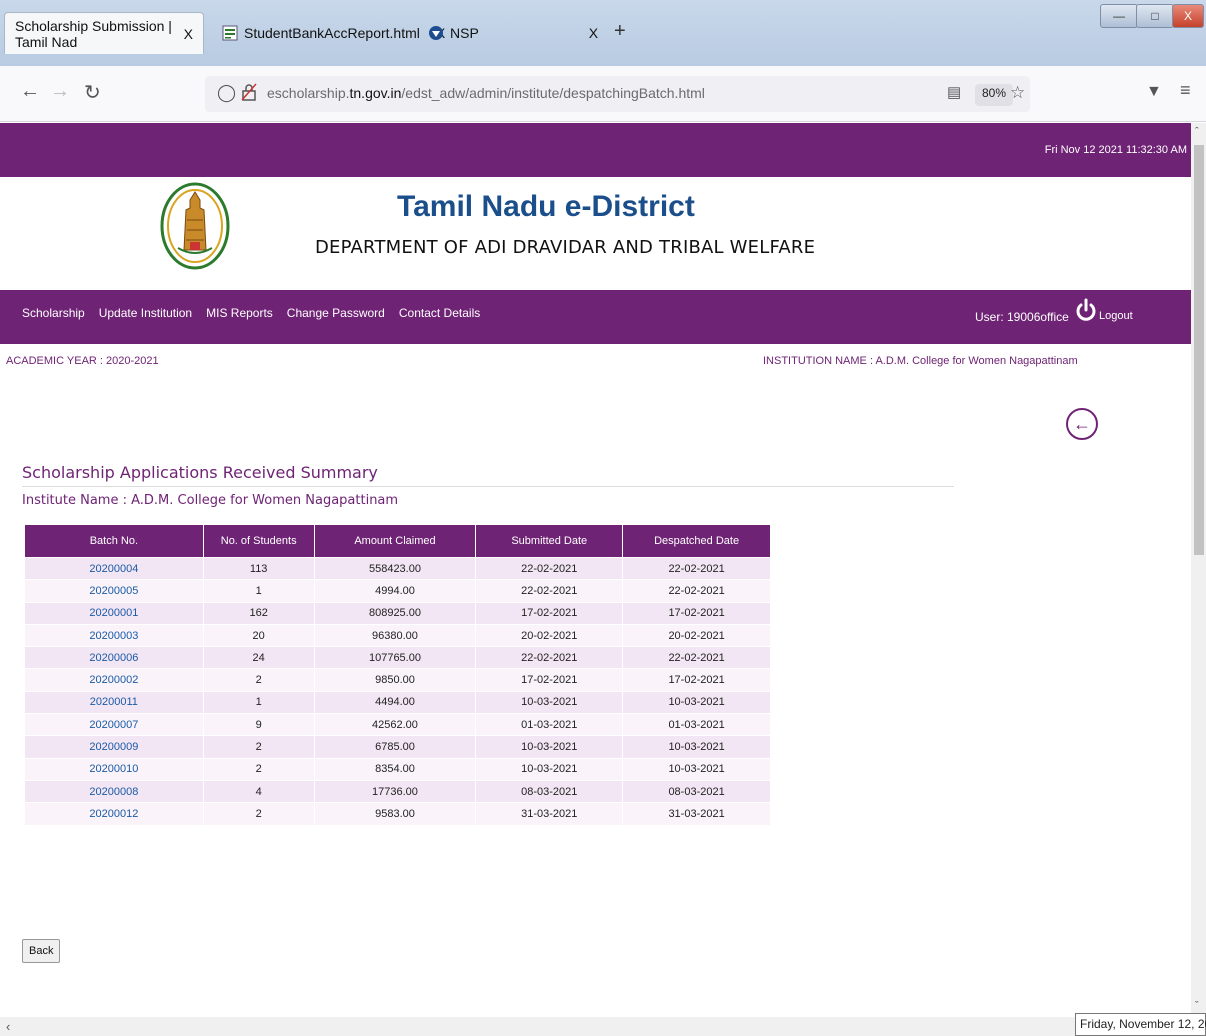 This screenshot has width=1206, height=1036. Describe the element at coordinates (1017, 93) in the screenshot. I see `bookmark-star-icon: ☆` at that location.